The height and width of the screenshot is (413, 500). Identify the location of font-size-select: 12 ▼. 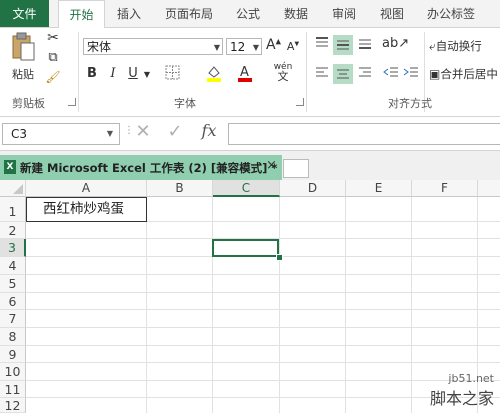
(244, 46).